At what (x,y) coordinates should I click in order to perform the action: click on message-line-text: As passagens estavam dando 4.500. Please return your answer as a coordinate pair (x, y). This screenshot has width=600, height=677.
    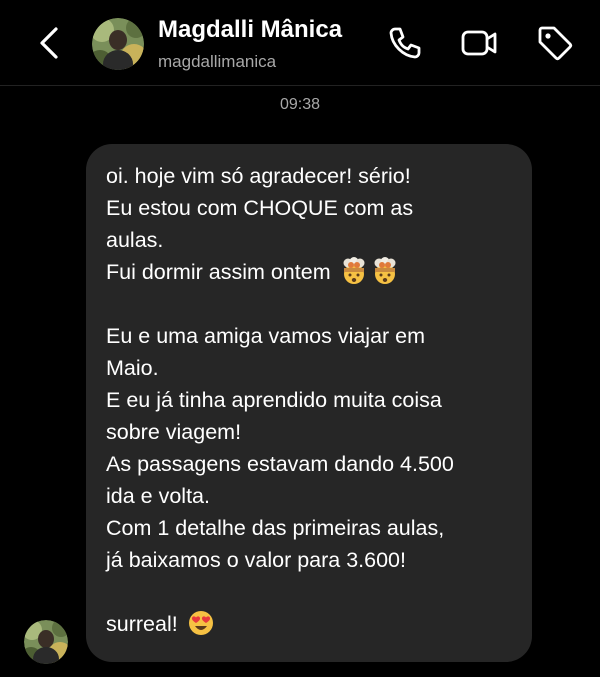
    Looking at the image, I should click on (280, 464).